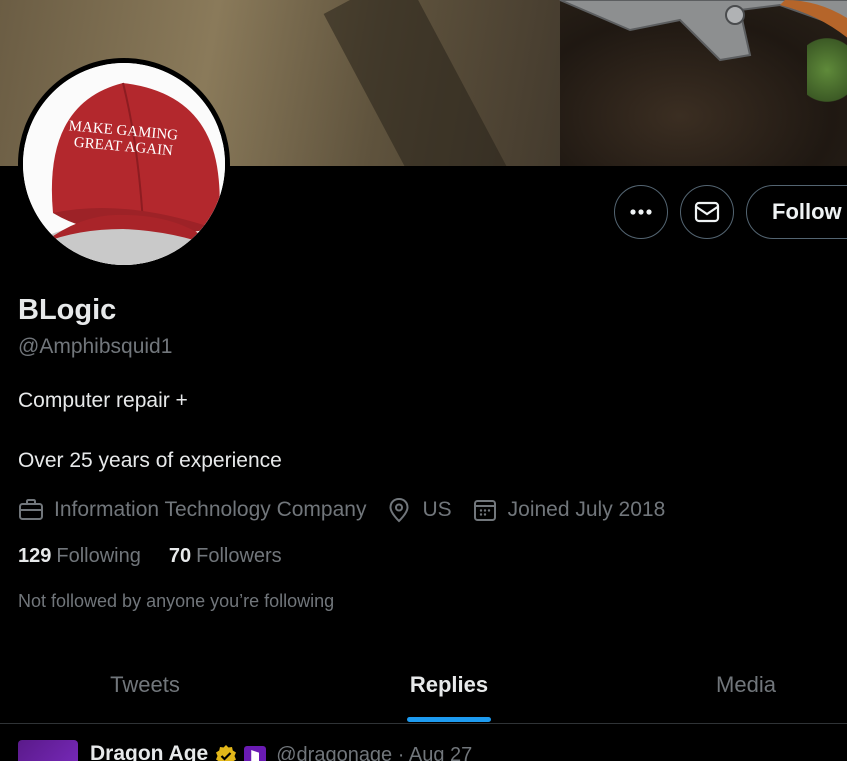  What do you see at coordinates (423, 723) in the screenshot?
I see `tabs-divider` at bounding box center [423, 723].